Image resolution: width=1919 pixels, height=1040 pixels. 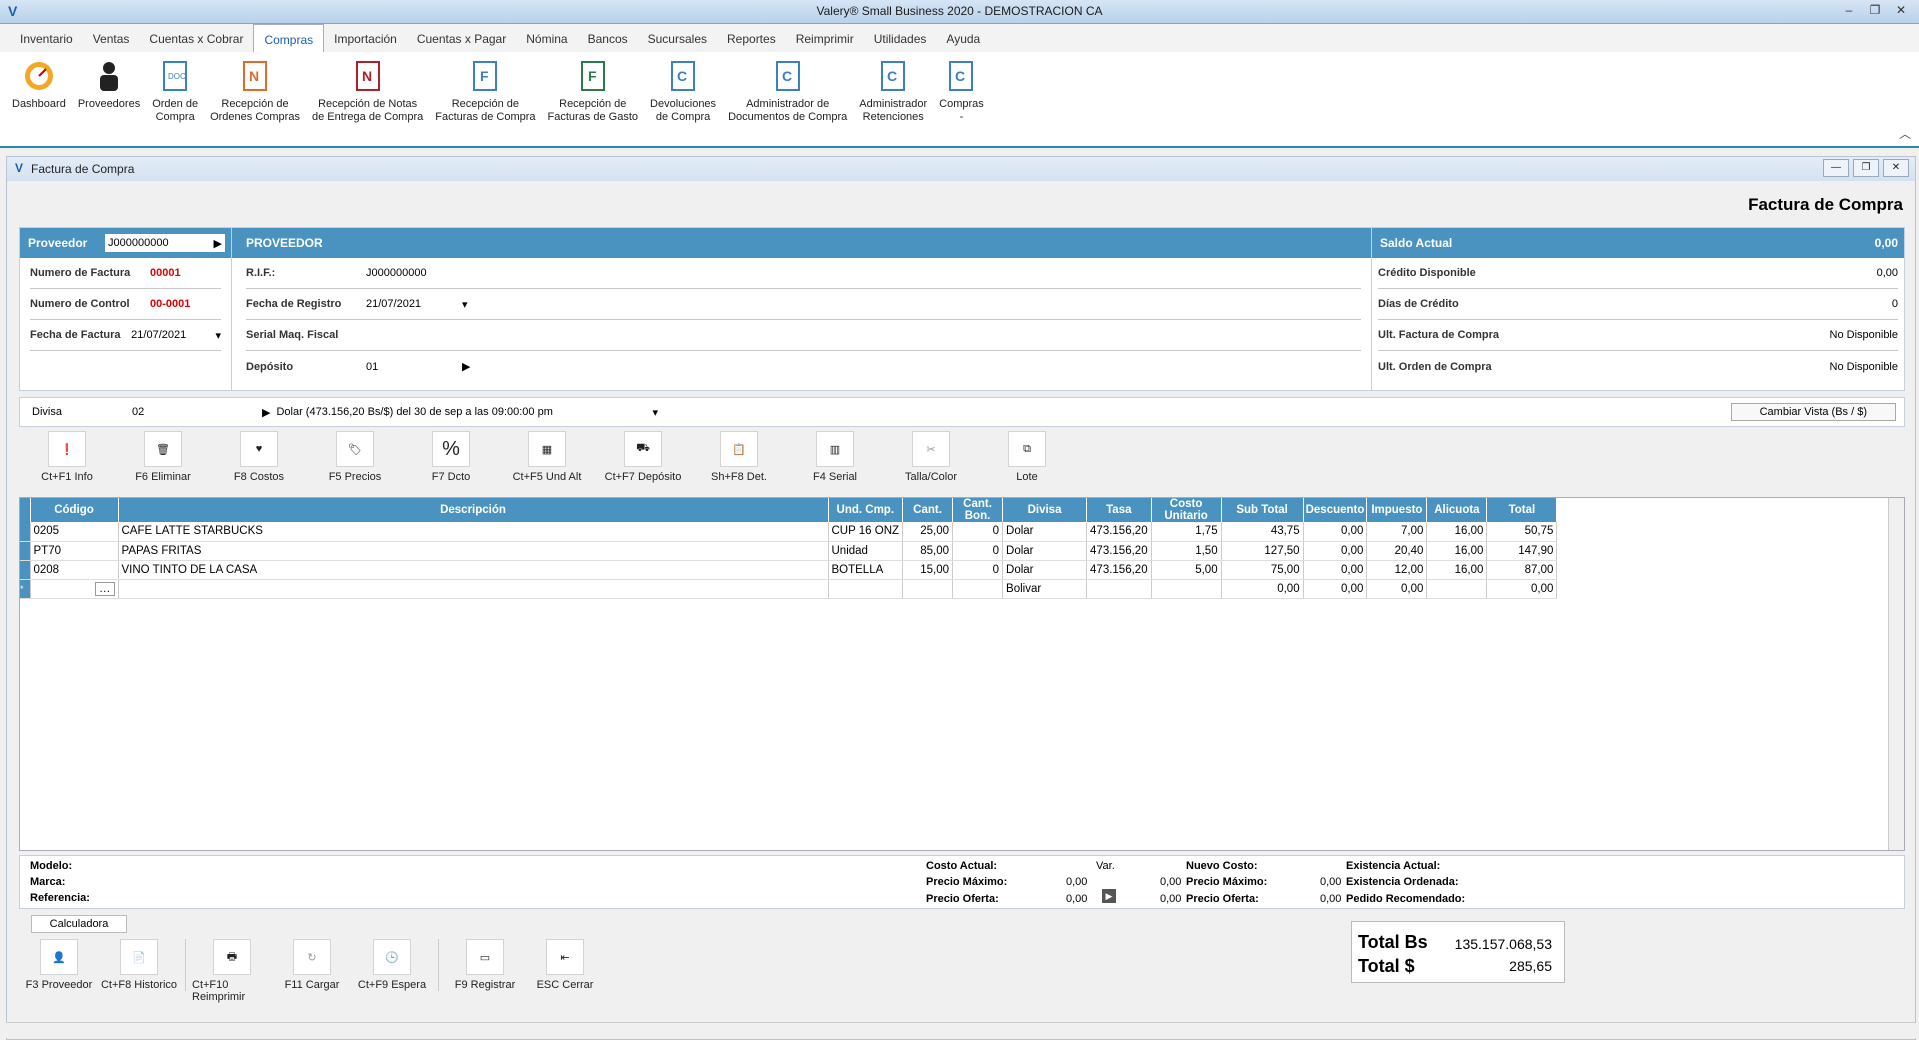 What do you see at coordinates (593, 99) in the screenshot?
I see `ribbon-facturas-gasto: F Recepción de Facturas de Gasto` at bounding box center [593, 99].